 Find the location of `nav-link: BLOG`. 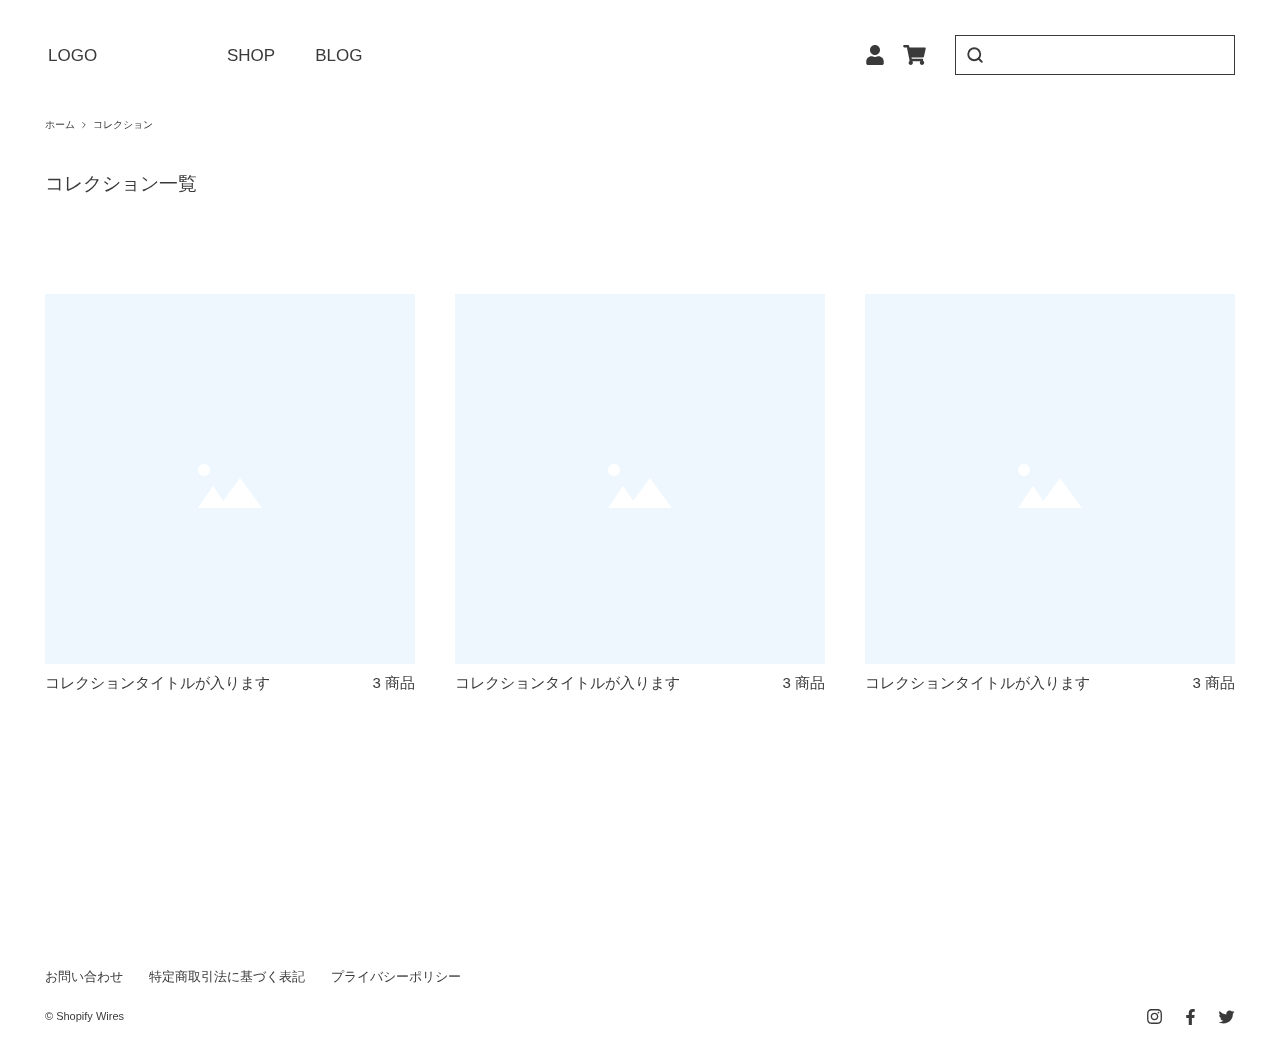

nav-link: BLOG is located at coordinates (339, 56).